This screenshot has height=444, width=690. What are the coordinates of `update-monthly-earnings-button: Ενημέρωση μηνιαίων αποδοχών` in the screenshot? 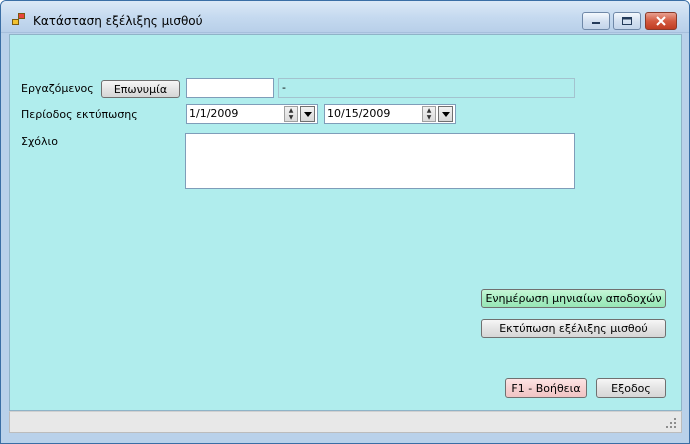 It's located at (573, 298).